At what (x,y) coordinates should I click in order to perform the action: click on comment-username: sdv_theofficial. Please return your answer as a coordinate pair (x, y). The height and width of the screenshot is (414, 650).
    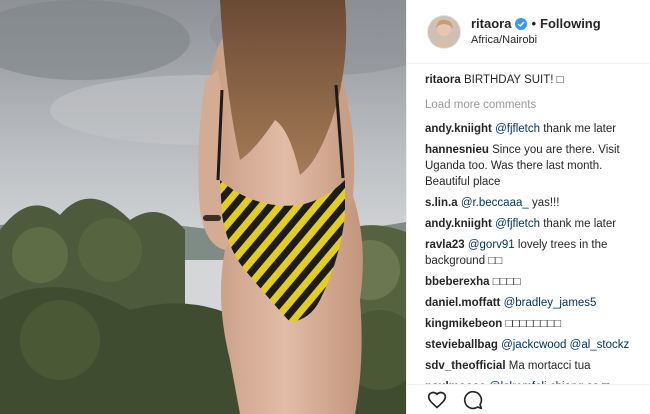
    Looking at the image, I should click on (465, 366).